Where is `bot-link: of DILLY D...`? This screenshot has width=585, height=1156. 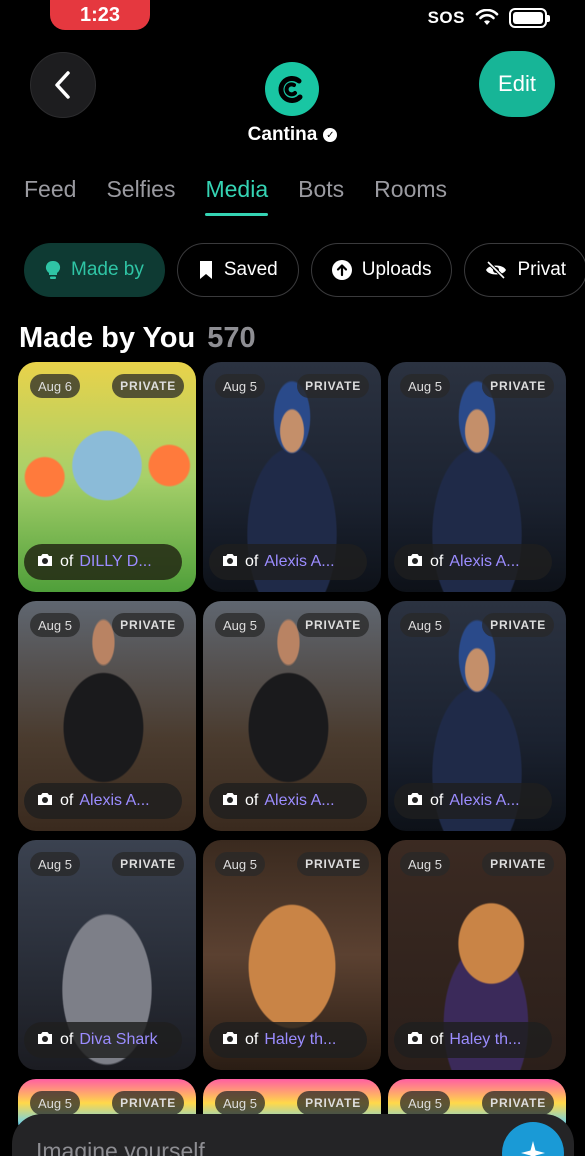 bot-link: of DILLY D... is located at coordinates (103, 562).